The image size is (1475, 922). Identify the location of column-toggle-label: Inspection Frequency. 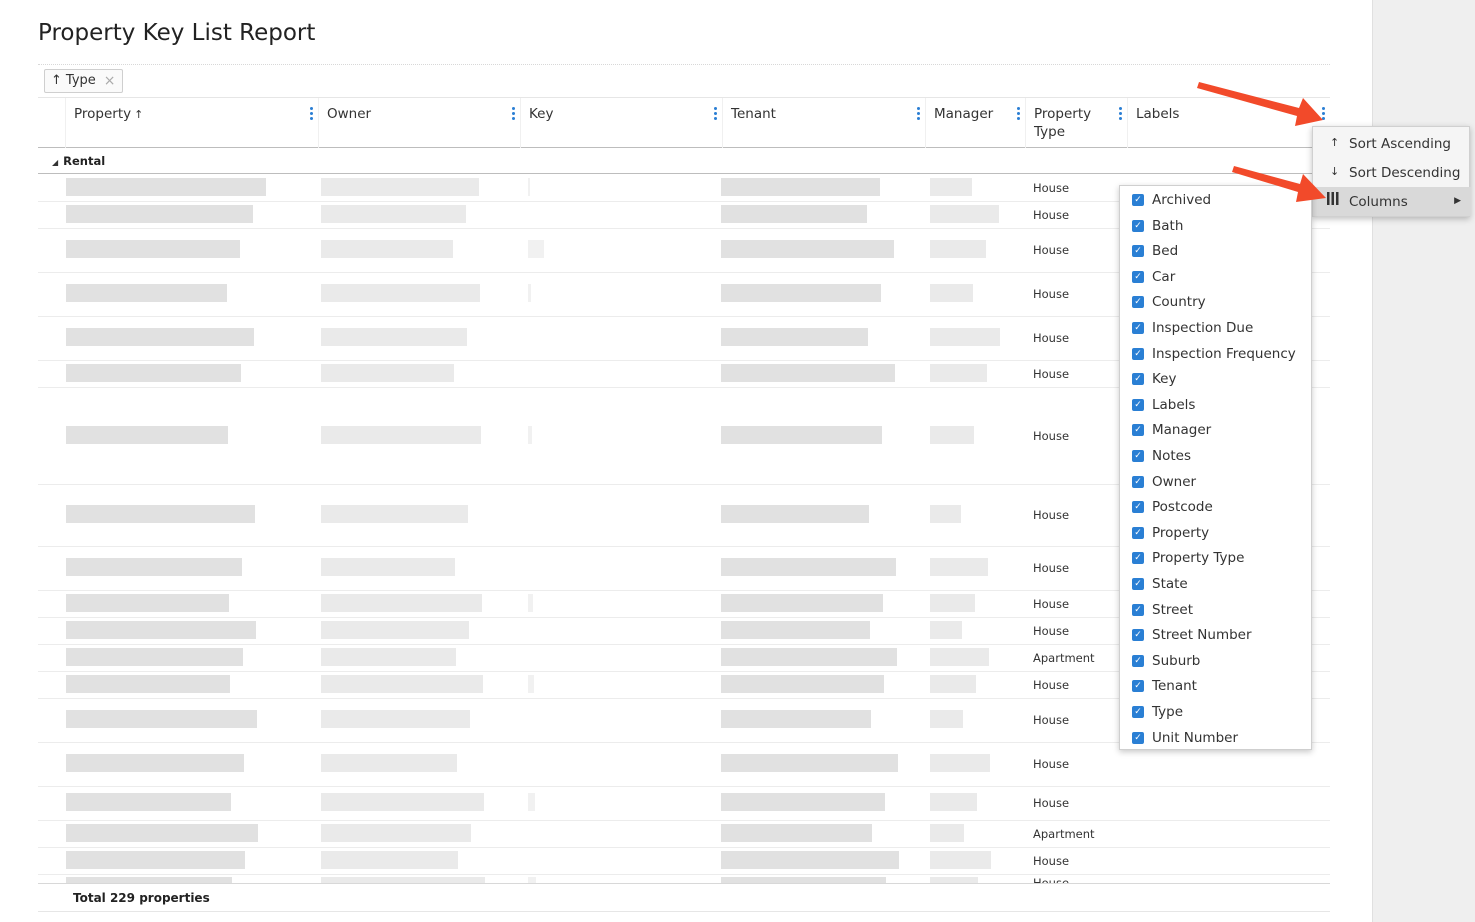
(1224, 353).